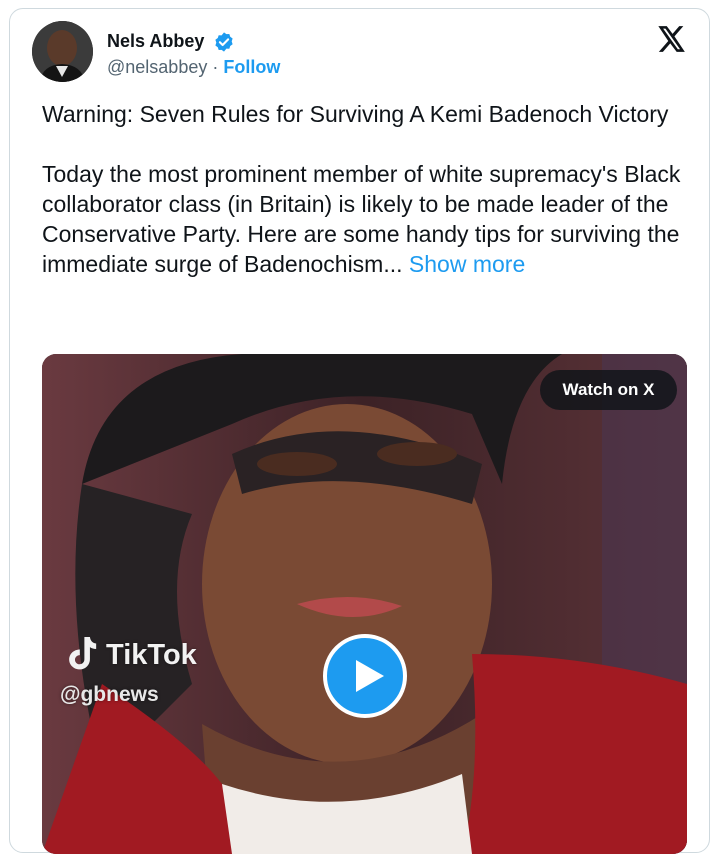  I want to click on author-handle: @nelsabbey, so click(157, 67).